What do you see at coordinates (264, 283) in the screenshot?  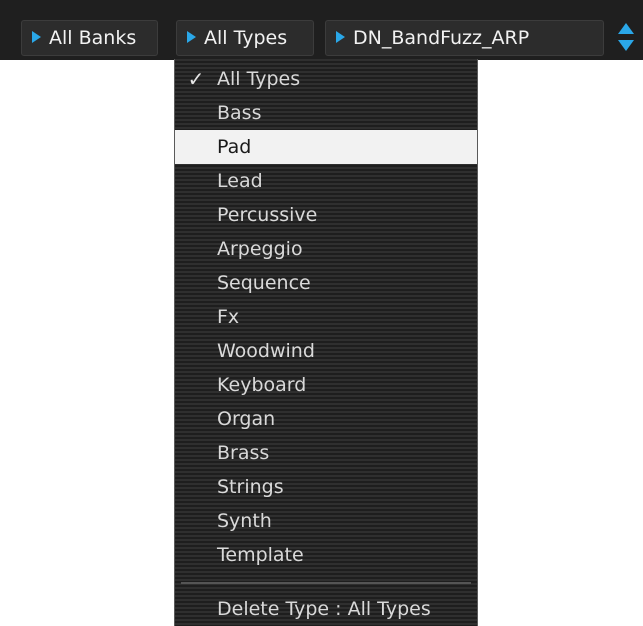 I see `menu-item-label: Sequence` at bounding box center [264, 283].